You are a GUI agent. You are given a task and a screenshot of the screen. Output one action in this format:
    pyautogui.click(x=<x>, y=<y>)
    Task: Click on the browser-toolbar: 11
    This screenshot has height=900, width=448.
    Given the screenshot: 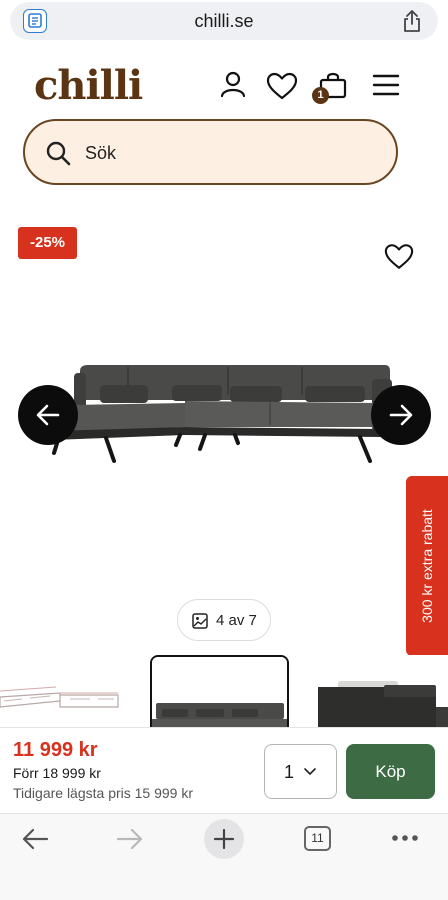 What is the action you would take?
    pyautogui.click(x=224, y=856)
    